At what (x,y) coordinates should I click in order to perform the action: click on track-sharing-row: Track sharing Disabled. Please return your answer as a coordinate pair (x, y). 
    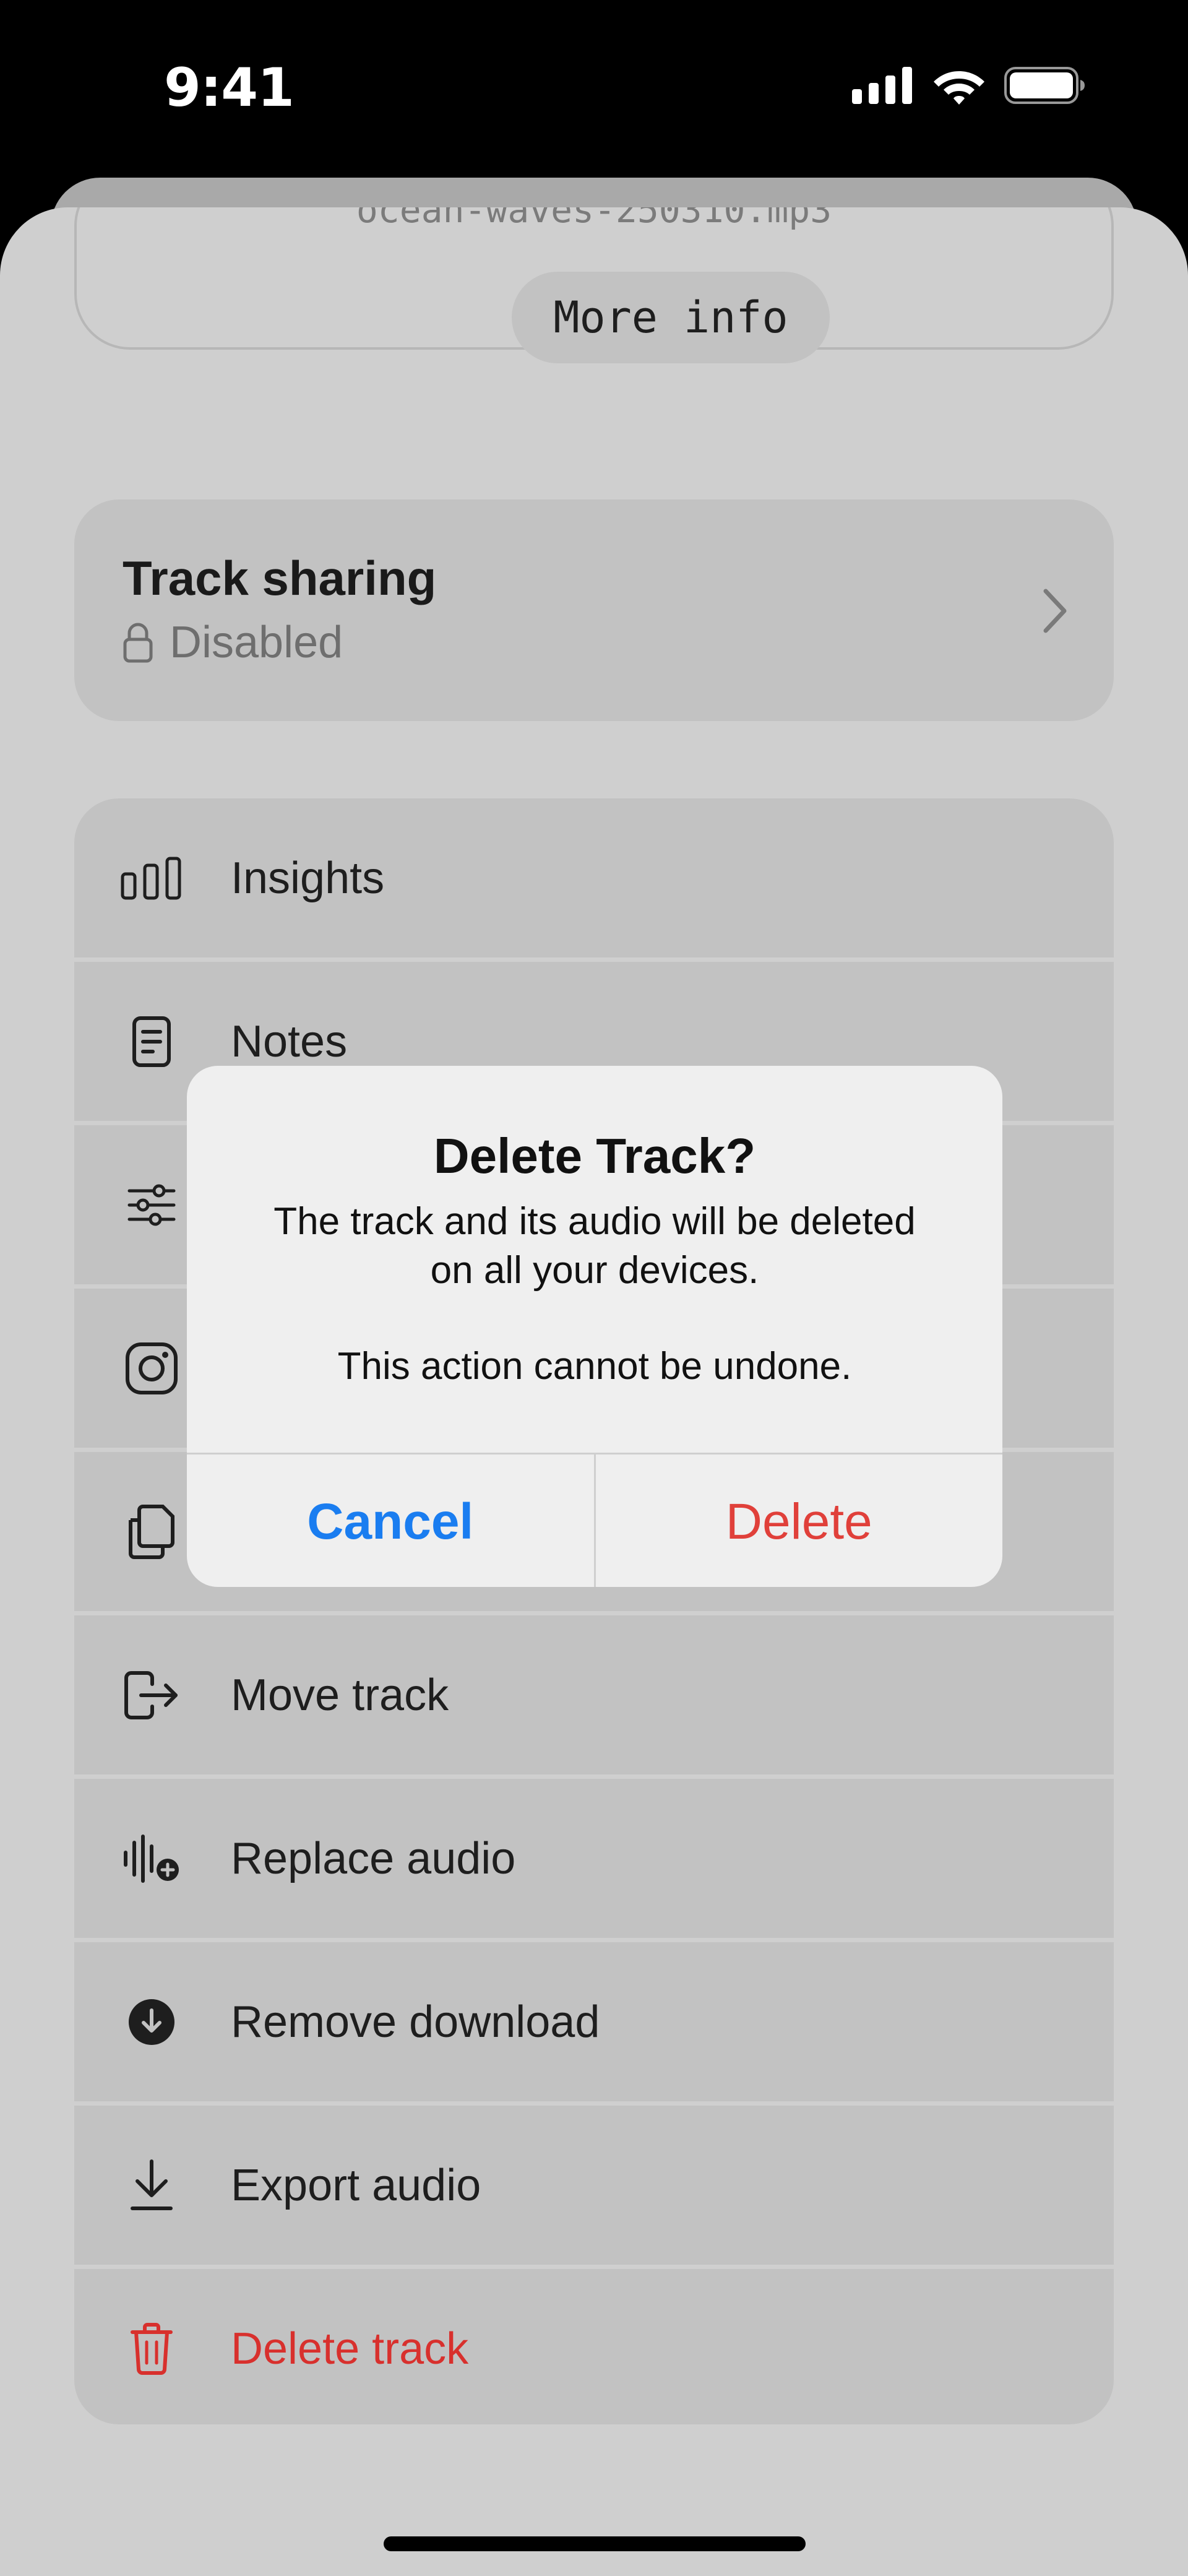
    Looking at the image, I should click on (594, 610).